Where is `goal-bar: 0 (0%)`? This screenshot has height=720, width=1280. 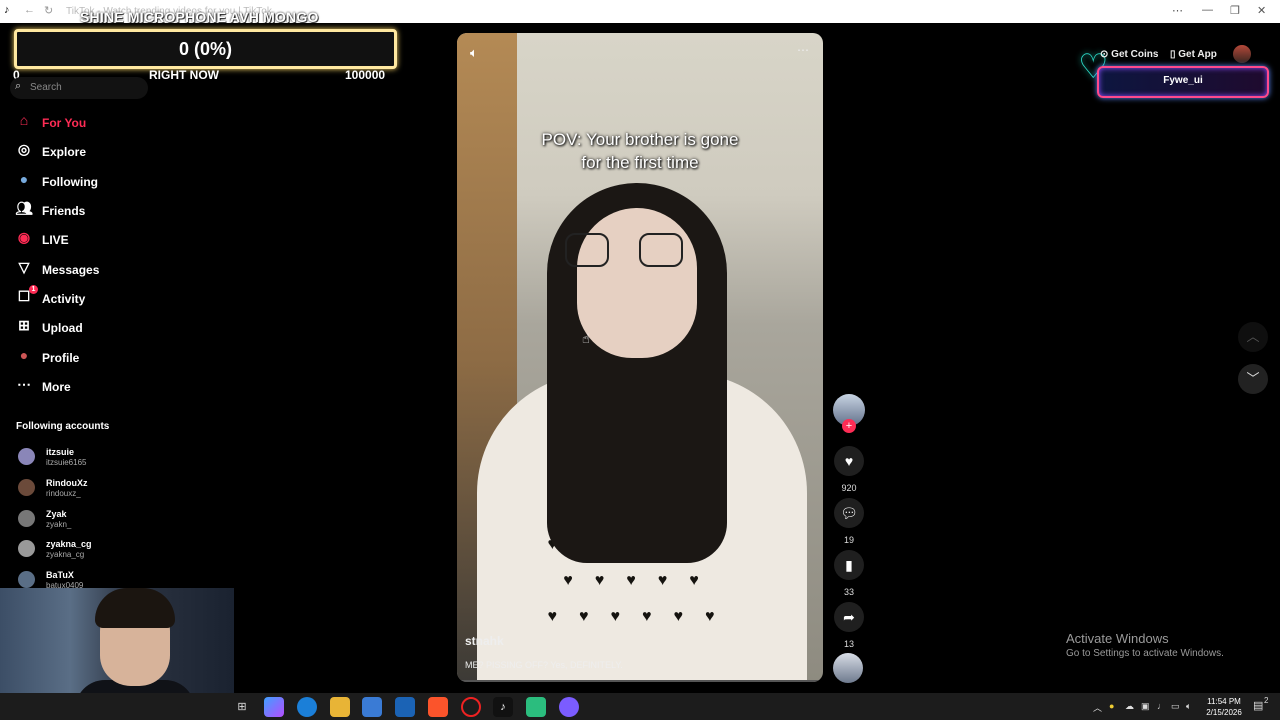
goal-bar: 0 (0%) is located at coordinates (205, 49).